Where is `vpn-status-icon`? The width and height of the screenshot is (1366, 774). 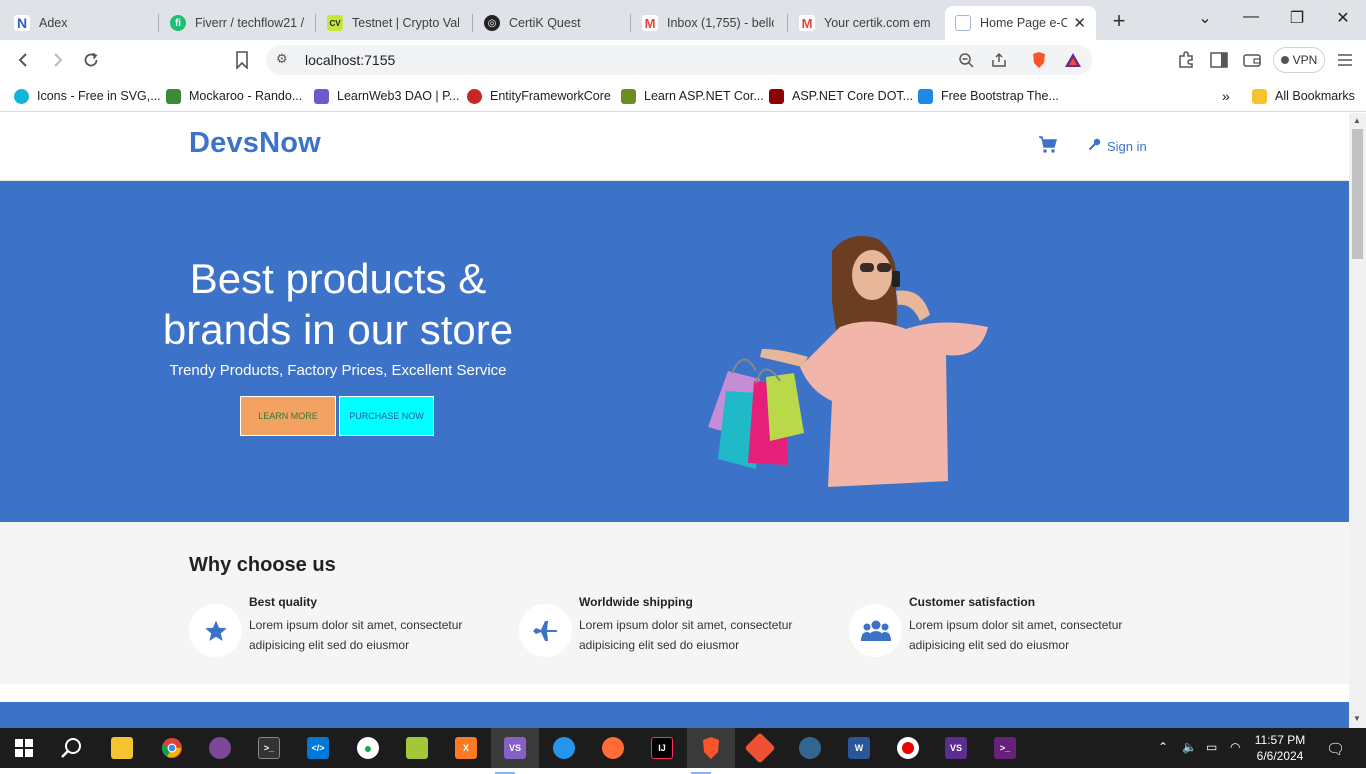 vpn-status-icon is located at coordinates (1284, 60).